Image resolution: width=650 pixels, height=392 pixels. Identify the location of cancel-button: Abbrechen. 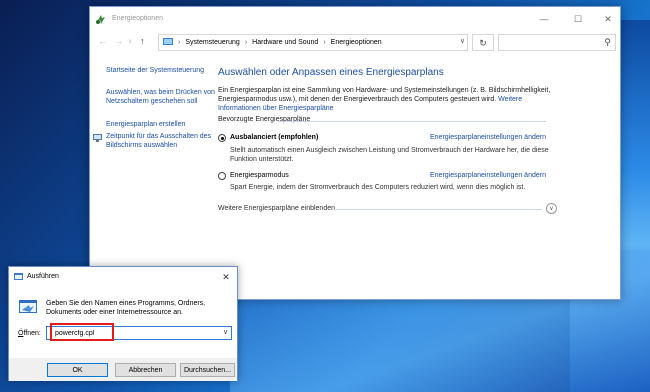
(145, 370).